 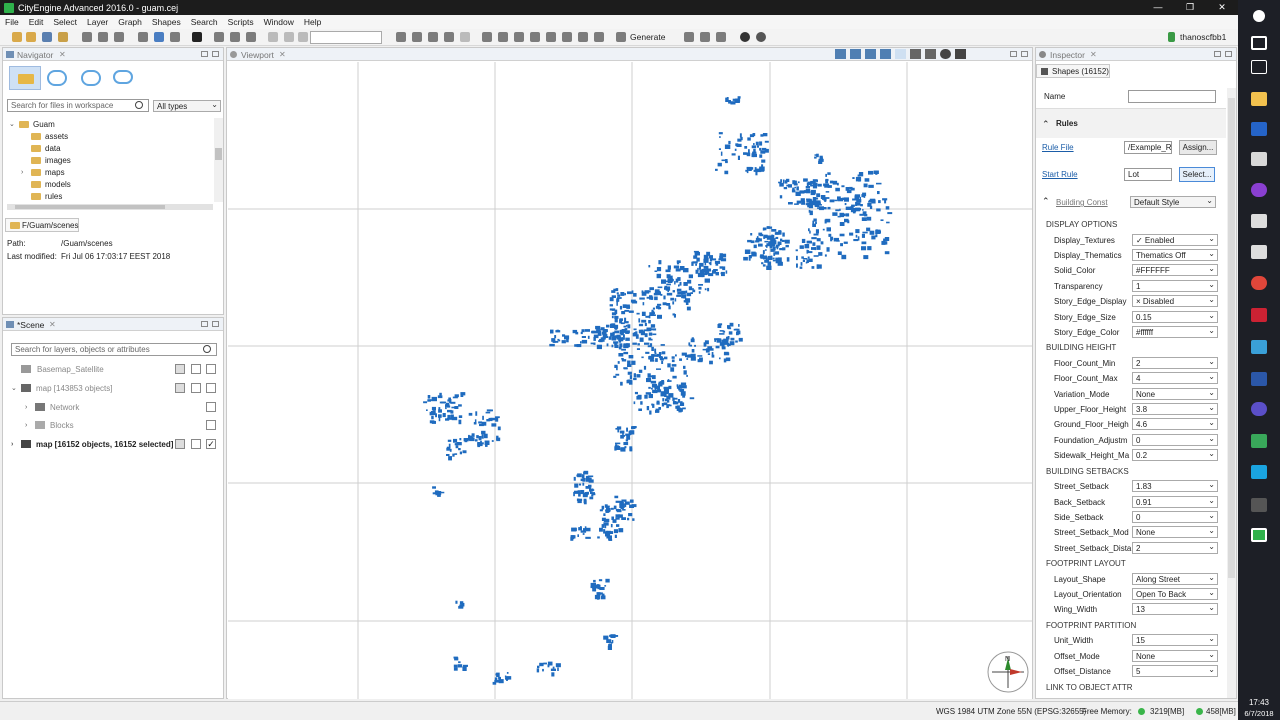 I want to click on type-filter-select: All types, so click(x=187, y=106).